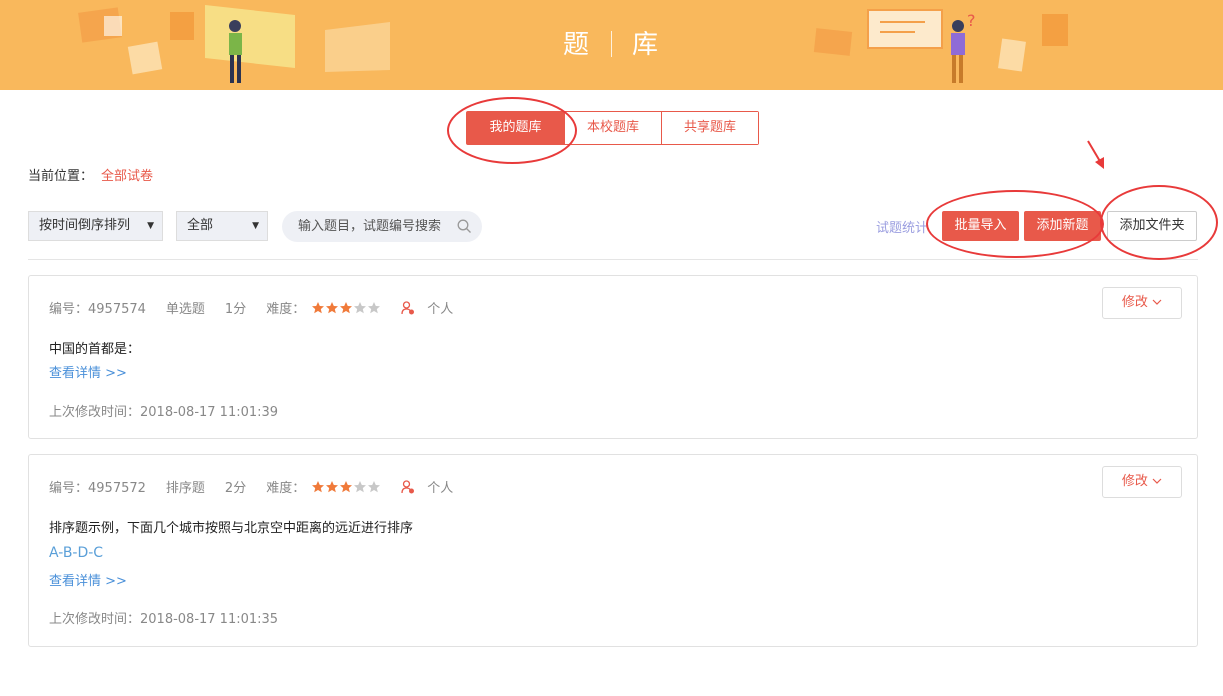 The image size is (1223, 696). What do you see at coordinates (127, 176) in the screenshot?
I see `breadcrumb-current: 全部试卷` at bounding box center [127, 176].